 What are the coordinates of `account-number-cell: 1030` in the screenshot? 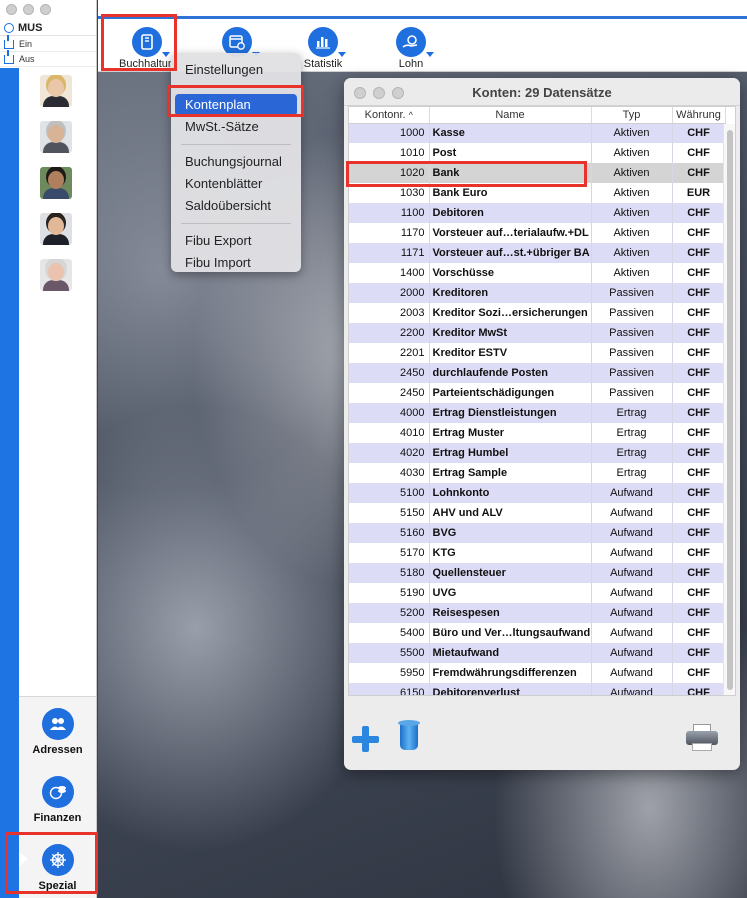 It's located at (389, 193).